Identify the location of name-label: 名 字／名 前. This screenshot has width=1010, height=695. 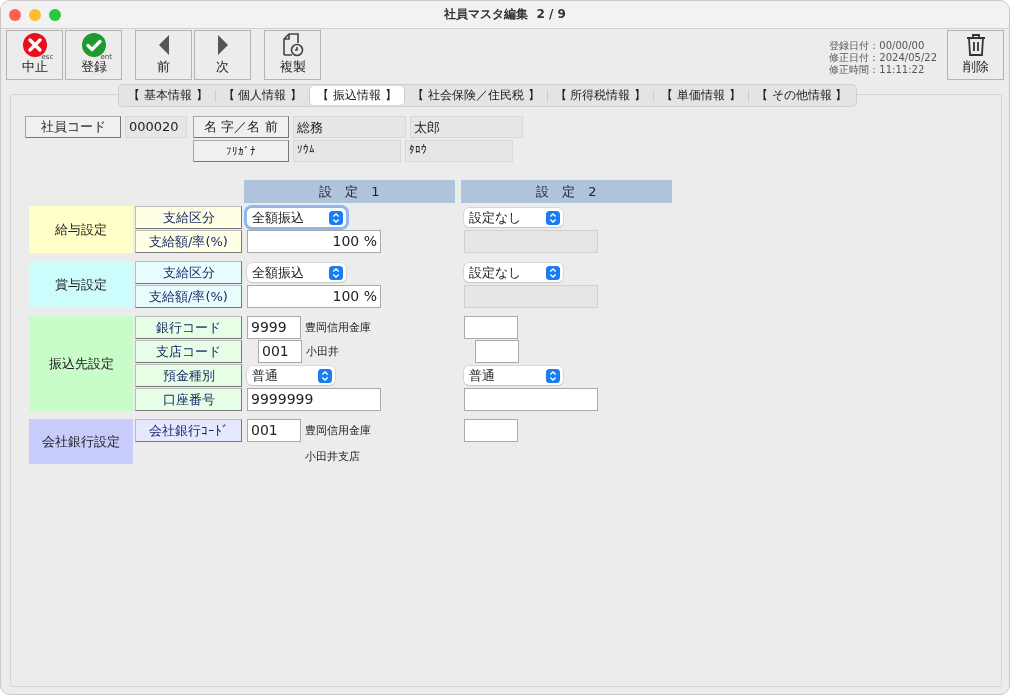
(241, 127).